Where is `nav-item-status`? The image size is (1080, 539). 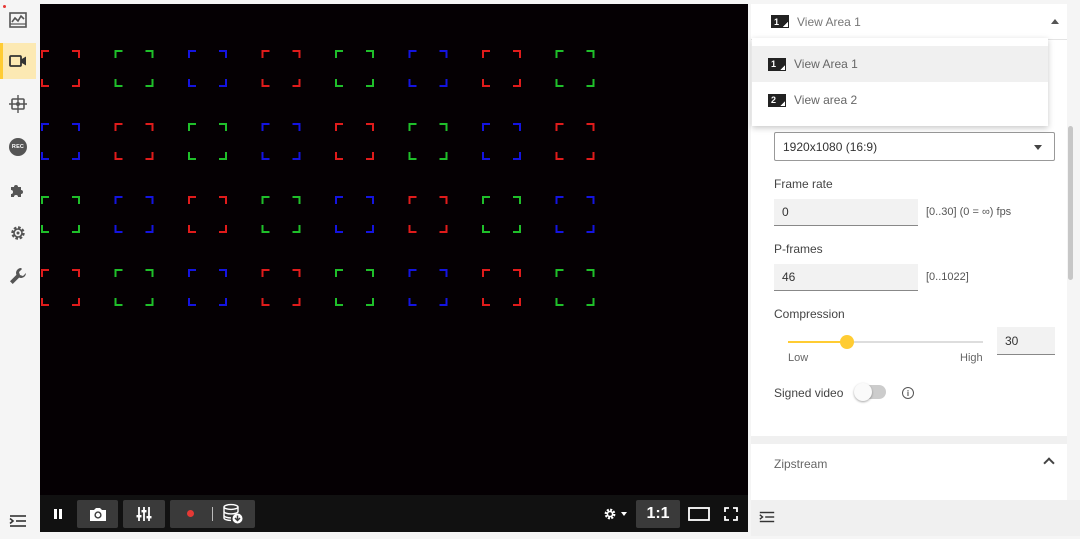 nav-item-status is located at coordinates (18, 20).